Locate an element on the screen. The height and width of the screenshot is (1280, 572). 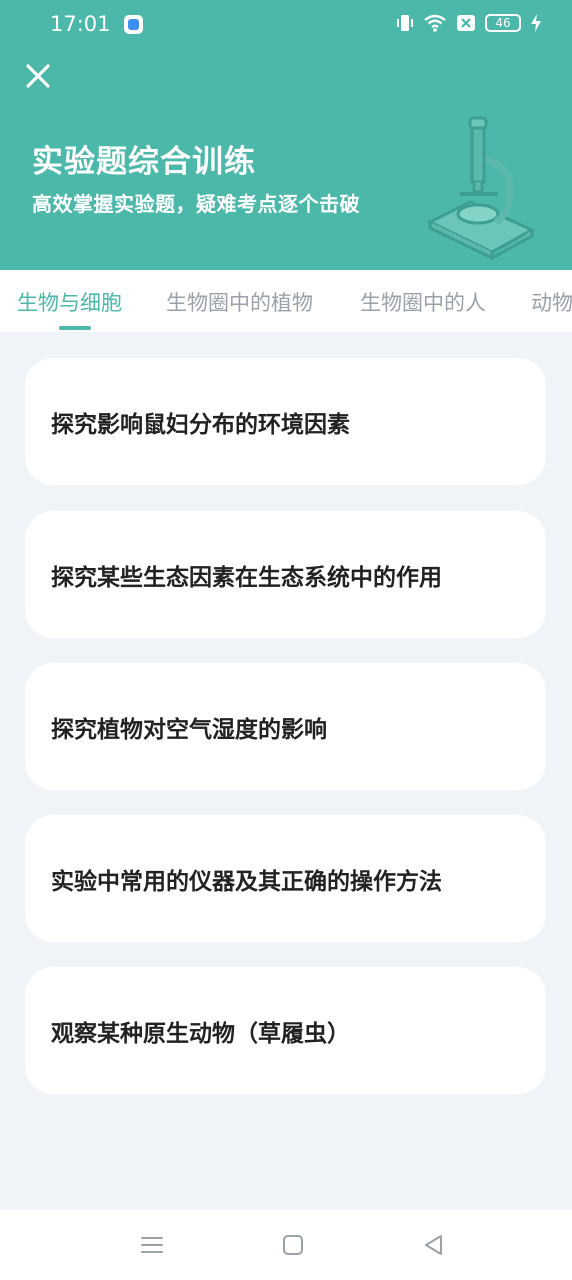
status-time: 17:01 is located at coordinates (80, 24).